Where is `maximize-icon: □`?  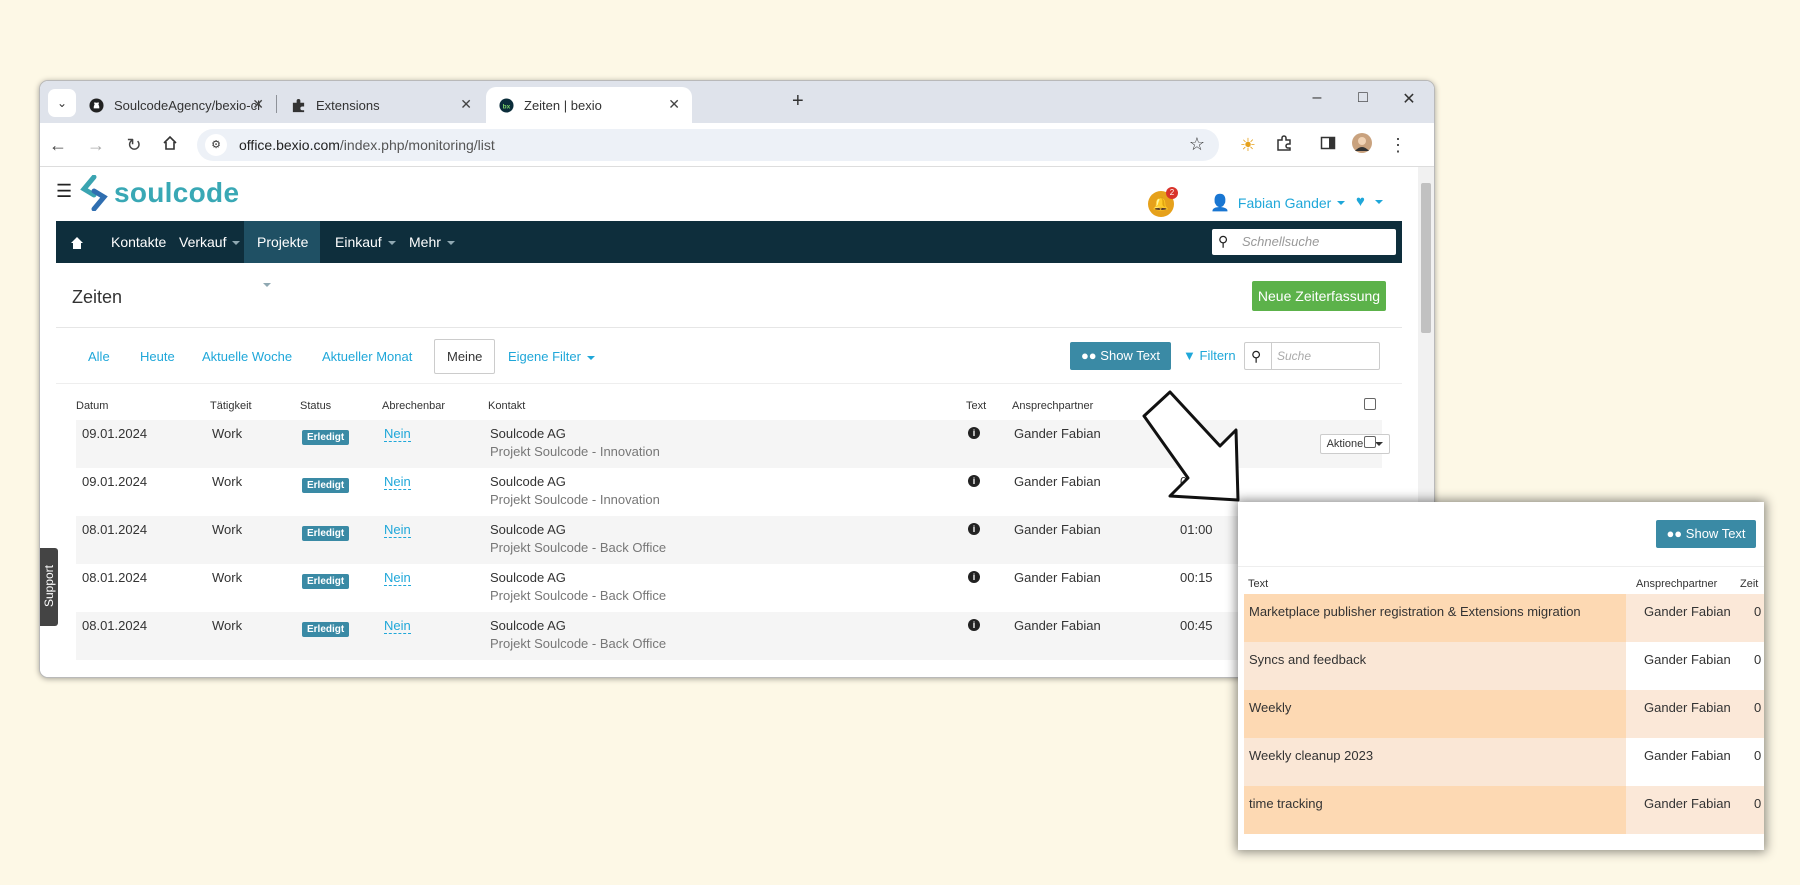
maximize-icon: □ is located at coordinates (1363, 98).